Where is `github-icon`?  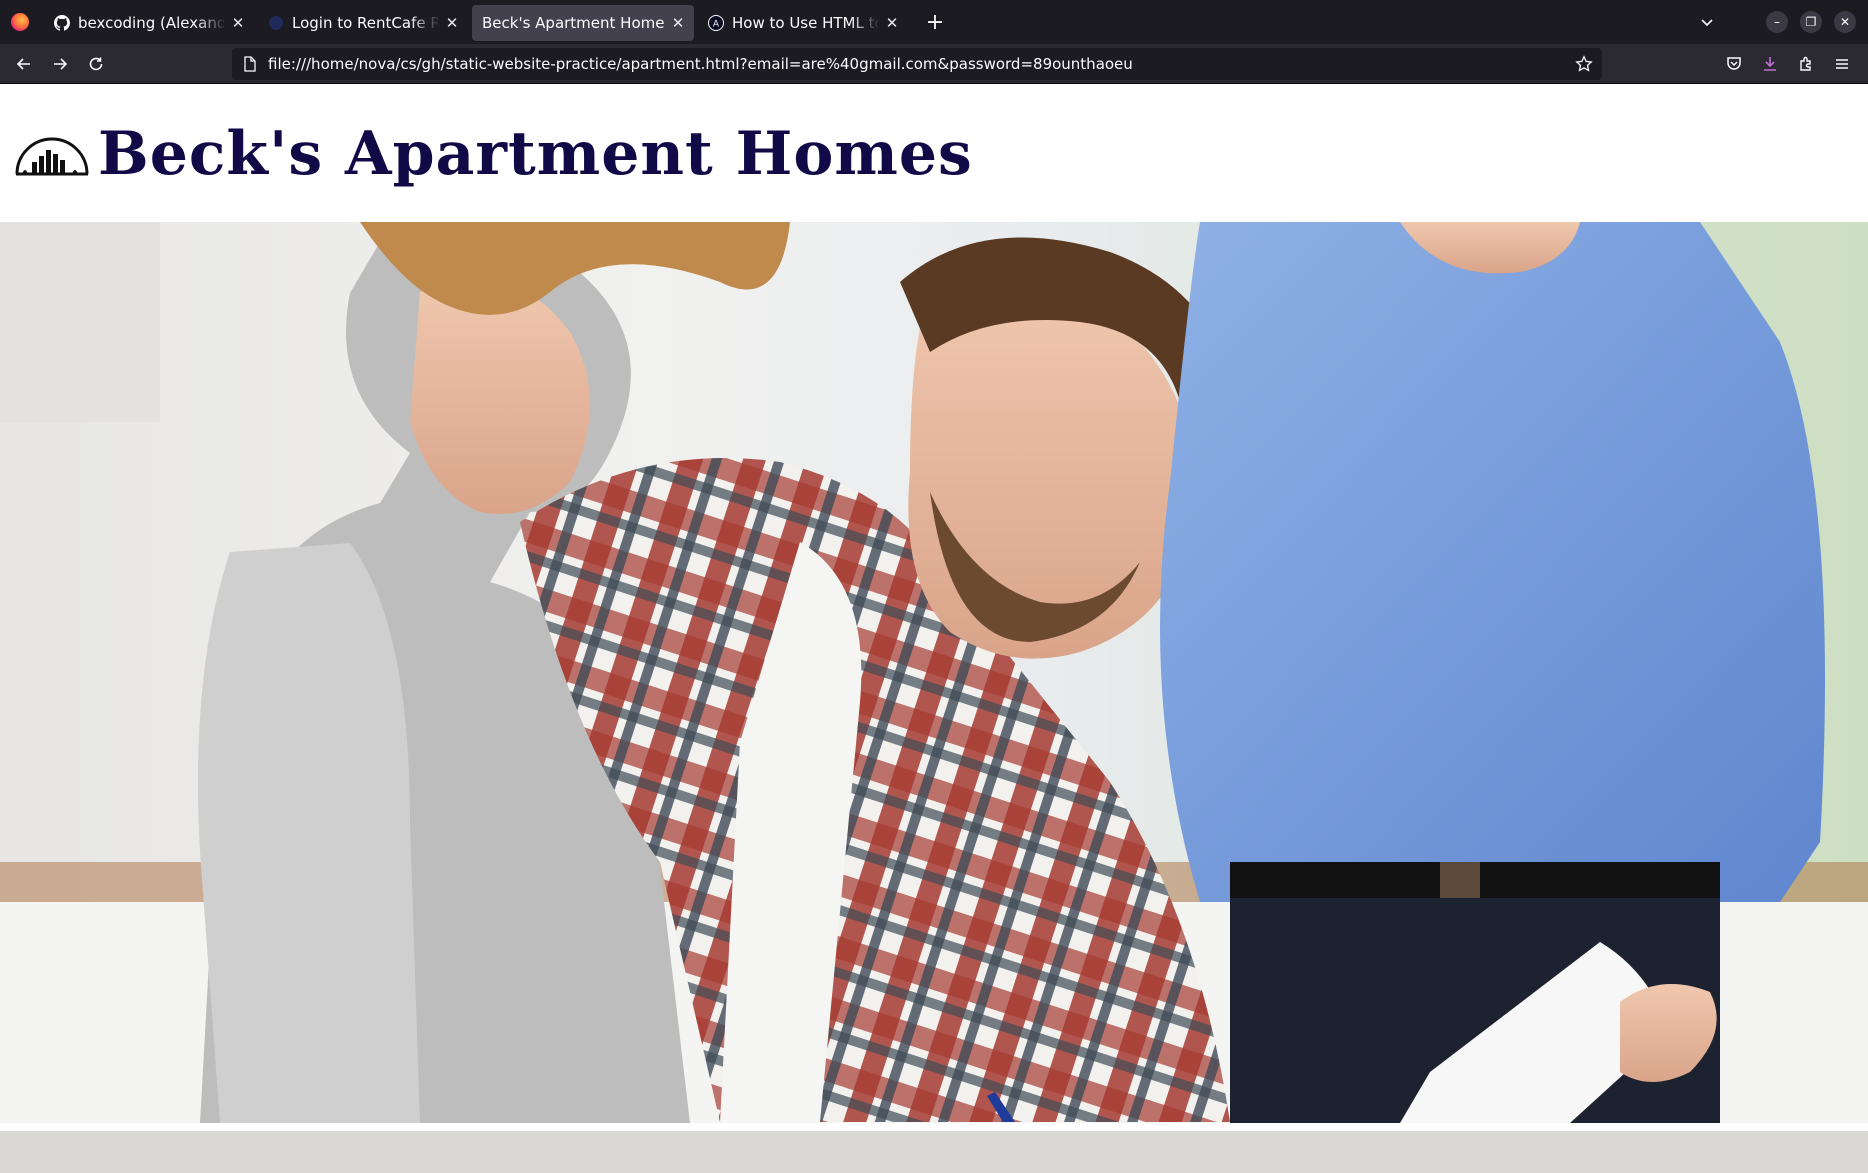
github-icon is located at coordinates (62, 23).